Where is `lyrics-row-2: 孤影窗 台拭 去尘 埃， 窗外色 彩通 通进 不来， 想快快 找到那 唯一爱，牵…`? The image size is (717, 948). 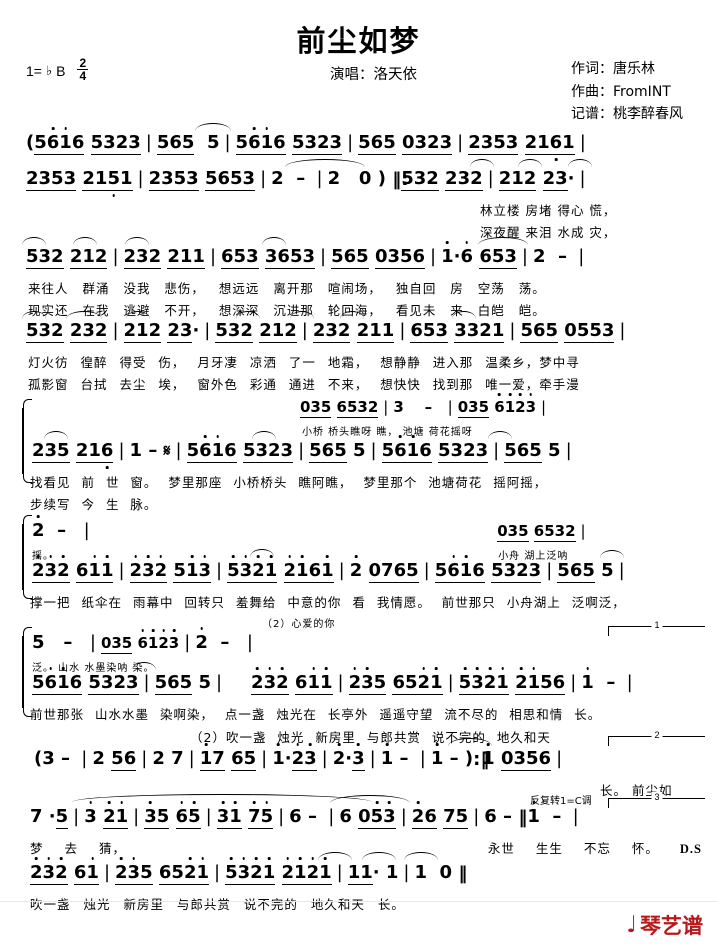 lyrics-row-2: 孤影窗 台拭 去尘 埃， 窗外色 彩通 通进 不来， 想快快 找到那 唯一爱，牵… is located at coordinates (304, 384).